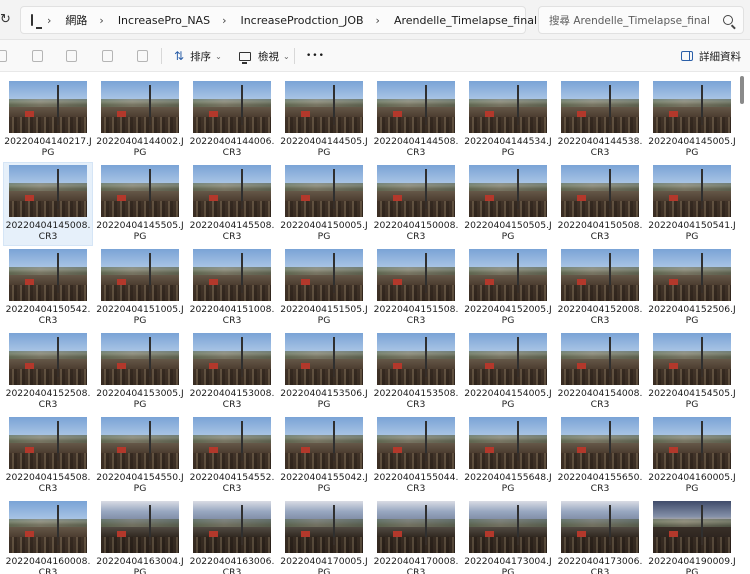  I want to click on file-item: 20220404140217.JPG, so click(48, 120).